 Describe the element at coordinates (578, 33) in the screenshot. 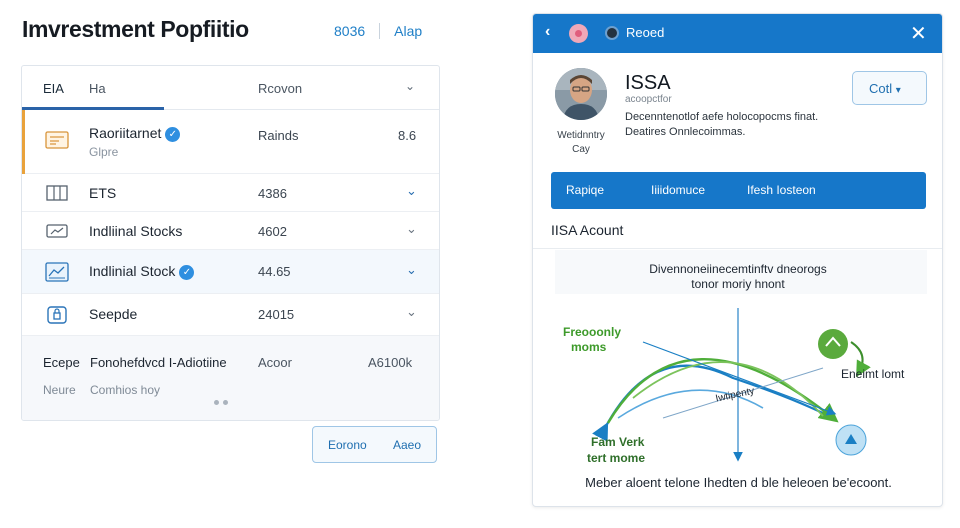

I see `notification-icon` at that location.